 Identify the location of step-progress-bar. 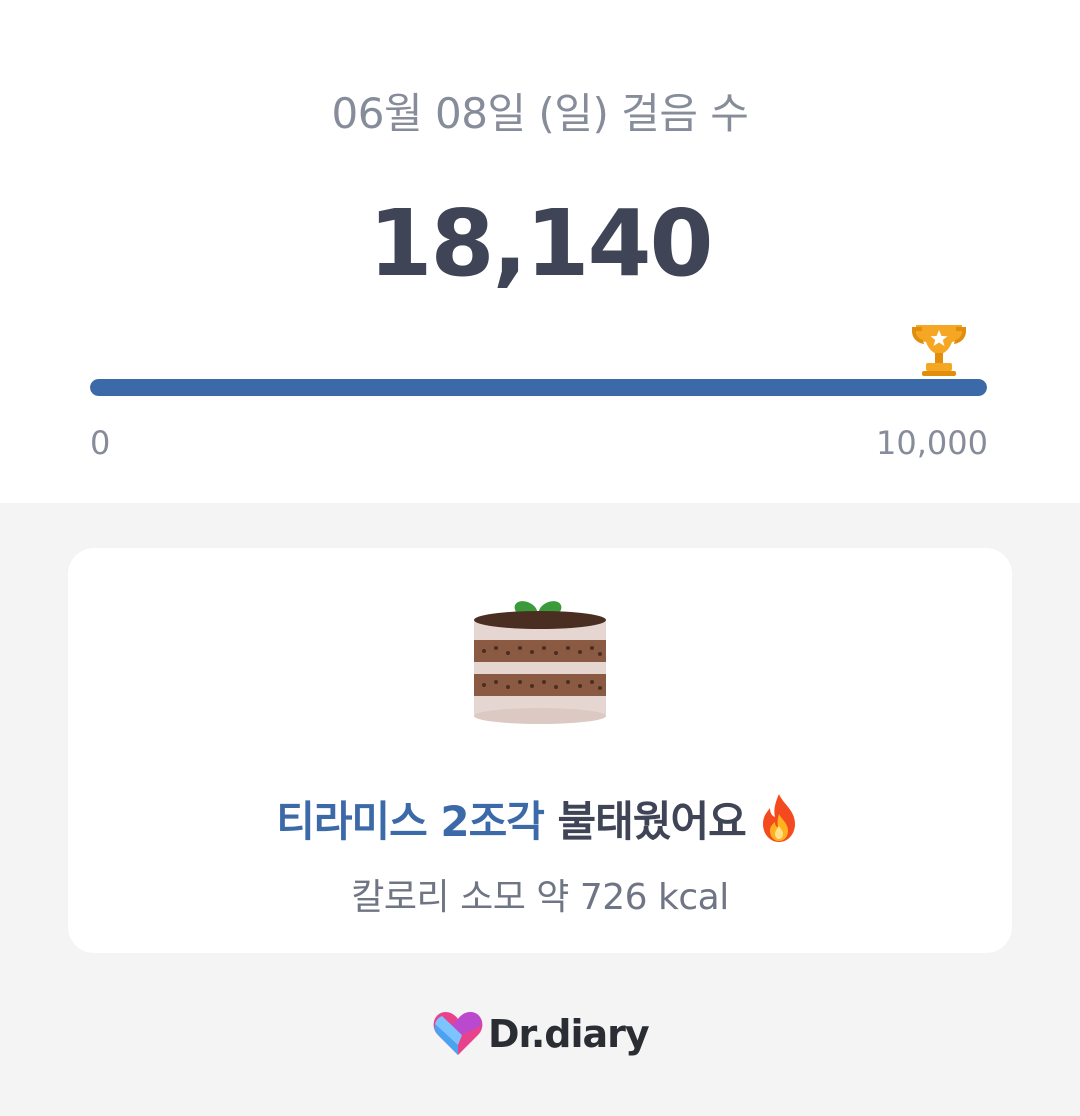
(538, 387).